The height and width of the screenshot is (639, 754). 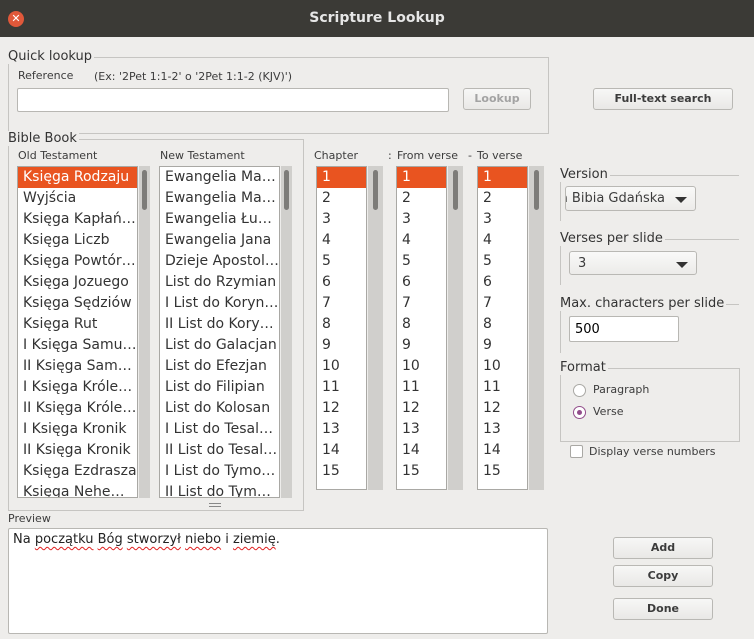 What do you see at coordinates (77, 408) in the screenshot?
I see `list-item: II Księga Królewska` at bounding box center [77, 408].